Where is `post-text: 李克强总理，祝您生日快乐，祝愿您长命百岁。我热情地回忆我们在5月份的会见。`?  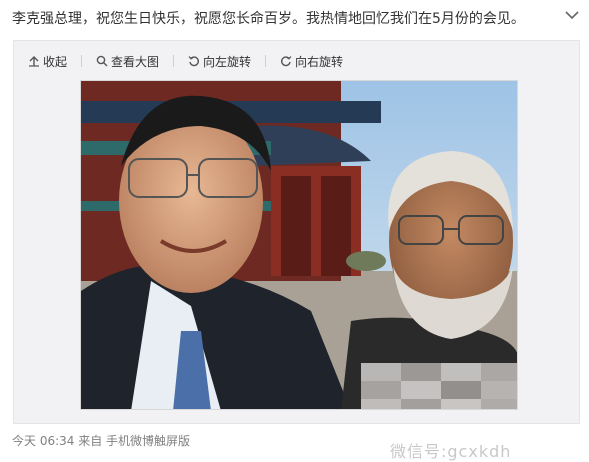
post-text: 李克强总理，祝您生日快乐，祝愿您长命百岁。我热情地回忆我们在5月份的会见。 is located at coordinates (268, 19).